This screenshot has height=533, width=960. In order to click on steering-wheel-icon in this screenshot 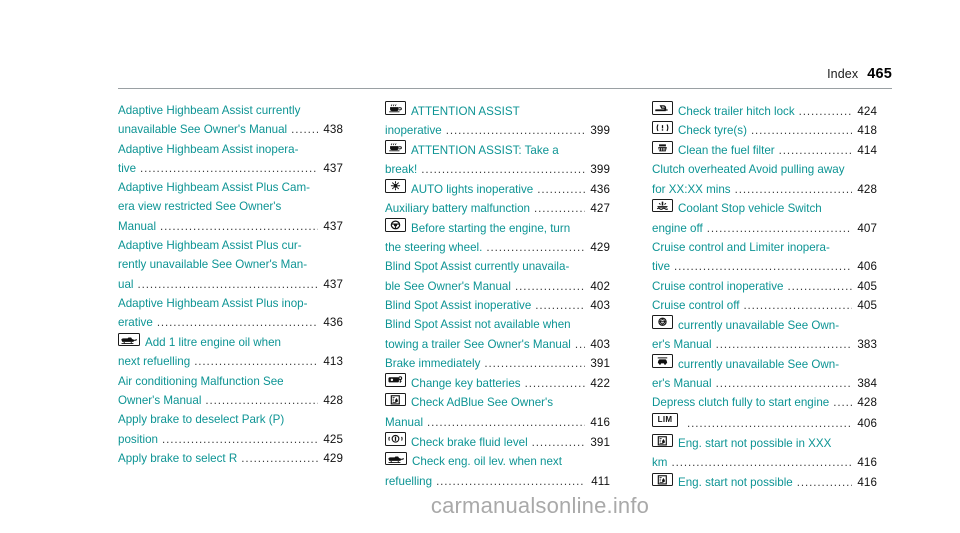, I will do `click(395, 225)`.